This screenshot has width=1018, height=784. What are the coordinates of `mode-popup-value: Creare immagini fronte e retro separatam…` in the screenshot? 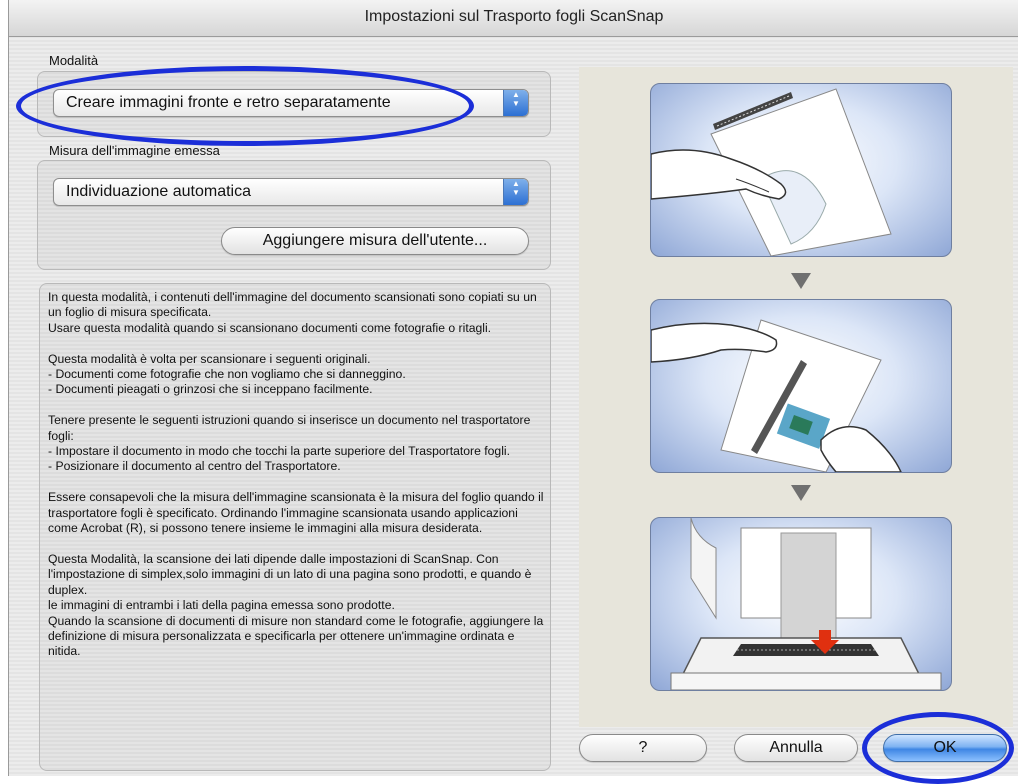 It's located at (228, 102).